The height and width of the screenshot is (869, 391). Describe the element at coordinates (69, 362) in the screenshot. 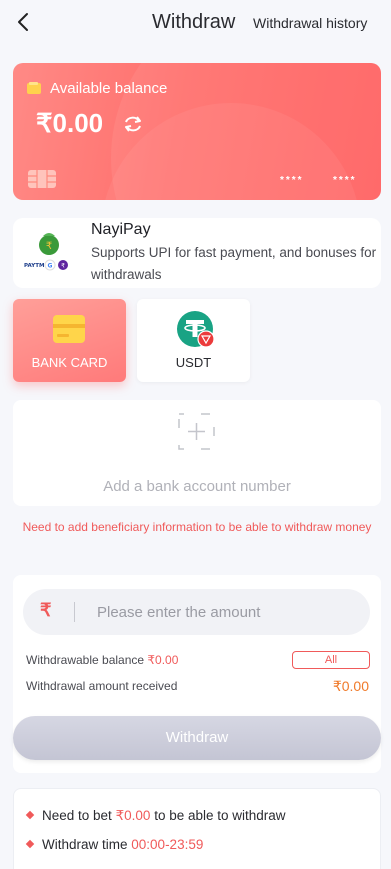

I see `tab-bank-card-label: BANK CARD` at that location.